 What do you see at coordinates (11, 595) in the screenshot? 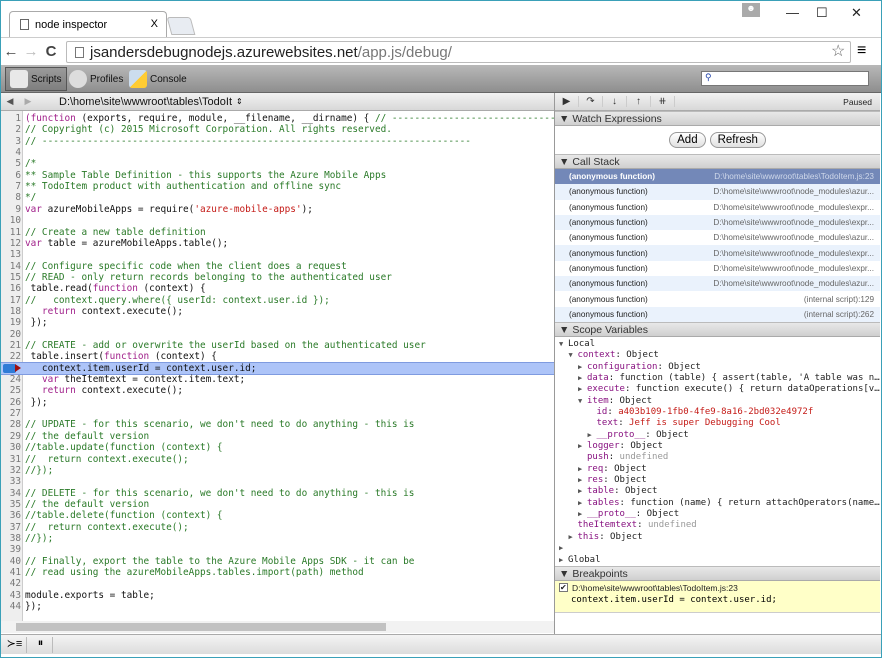
I see `line-number: 43` at bounding box center [11, 595].